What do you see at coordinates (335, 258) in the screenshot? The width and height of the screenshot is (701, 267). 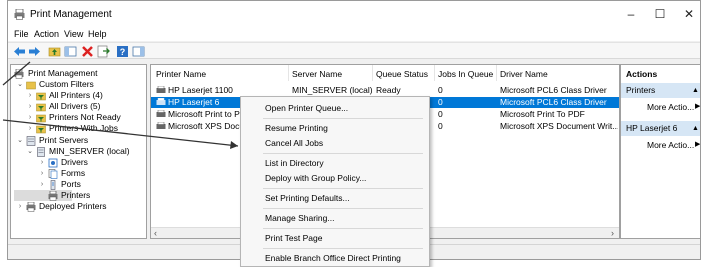 I see `menu-enable-branch-office-direct-printing: Enable Branch Office Direct Printing` at bounding box center [335, 258].